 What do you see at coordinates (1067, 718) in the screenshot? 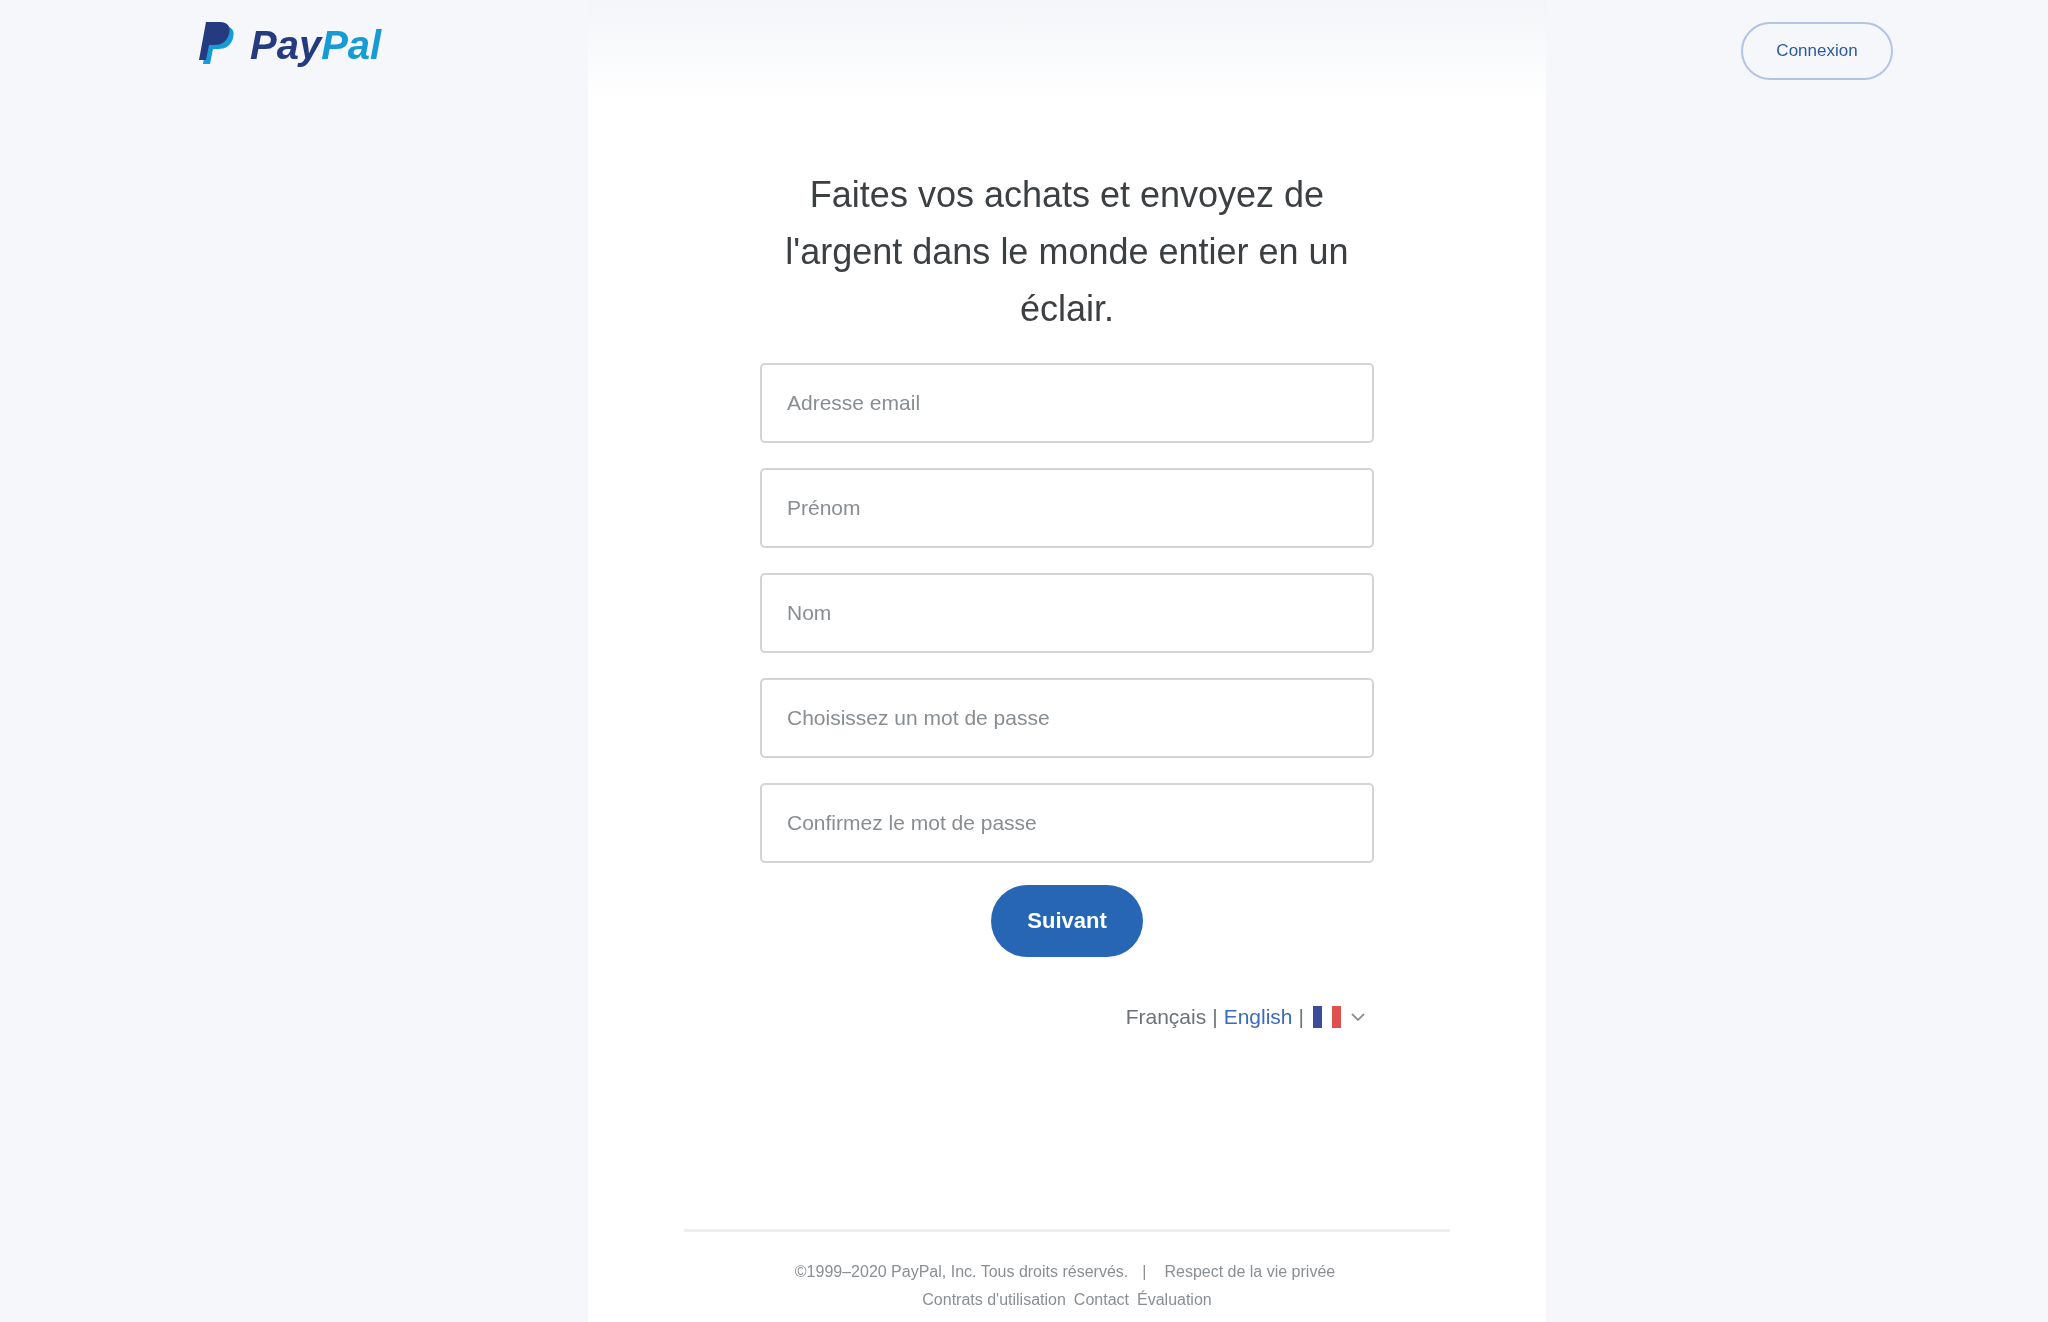
I see `input-field: Choisissez un mot de passe` at bounding box center [1067, 718].